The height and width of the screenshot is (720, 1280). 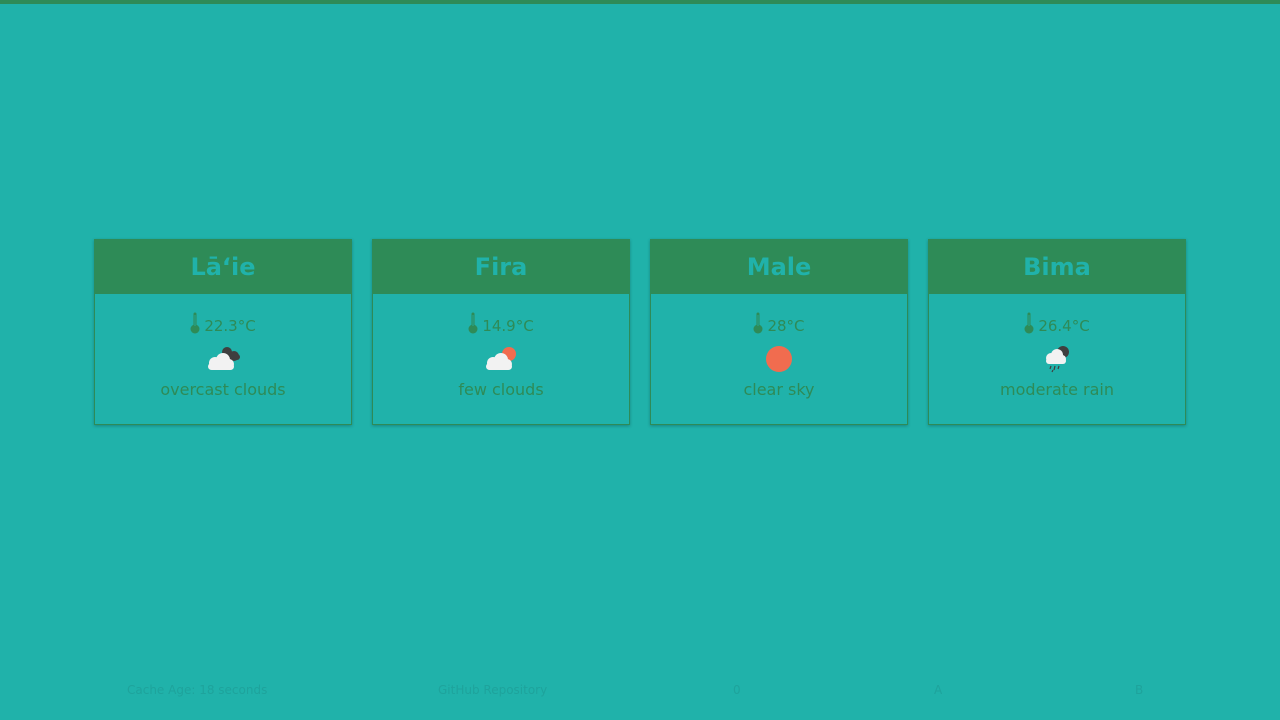 I want to click on key-b-label: B, so click(x=1139, y=690).